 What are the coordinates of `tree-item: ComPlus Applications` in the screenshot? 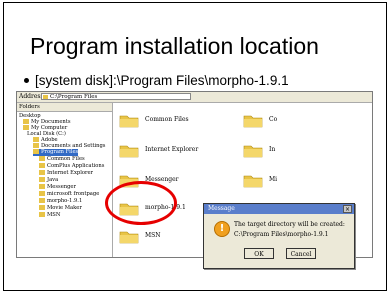 It's located at (71, 166).